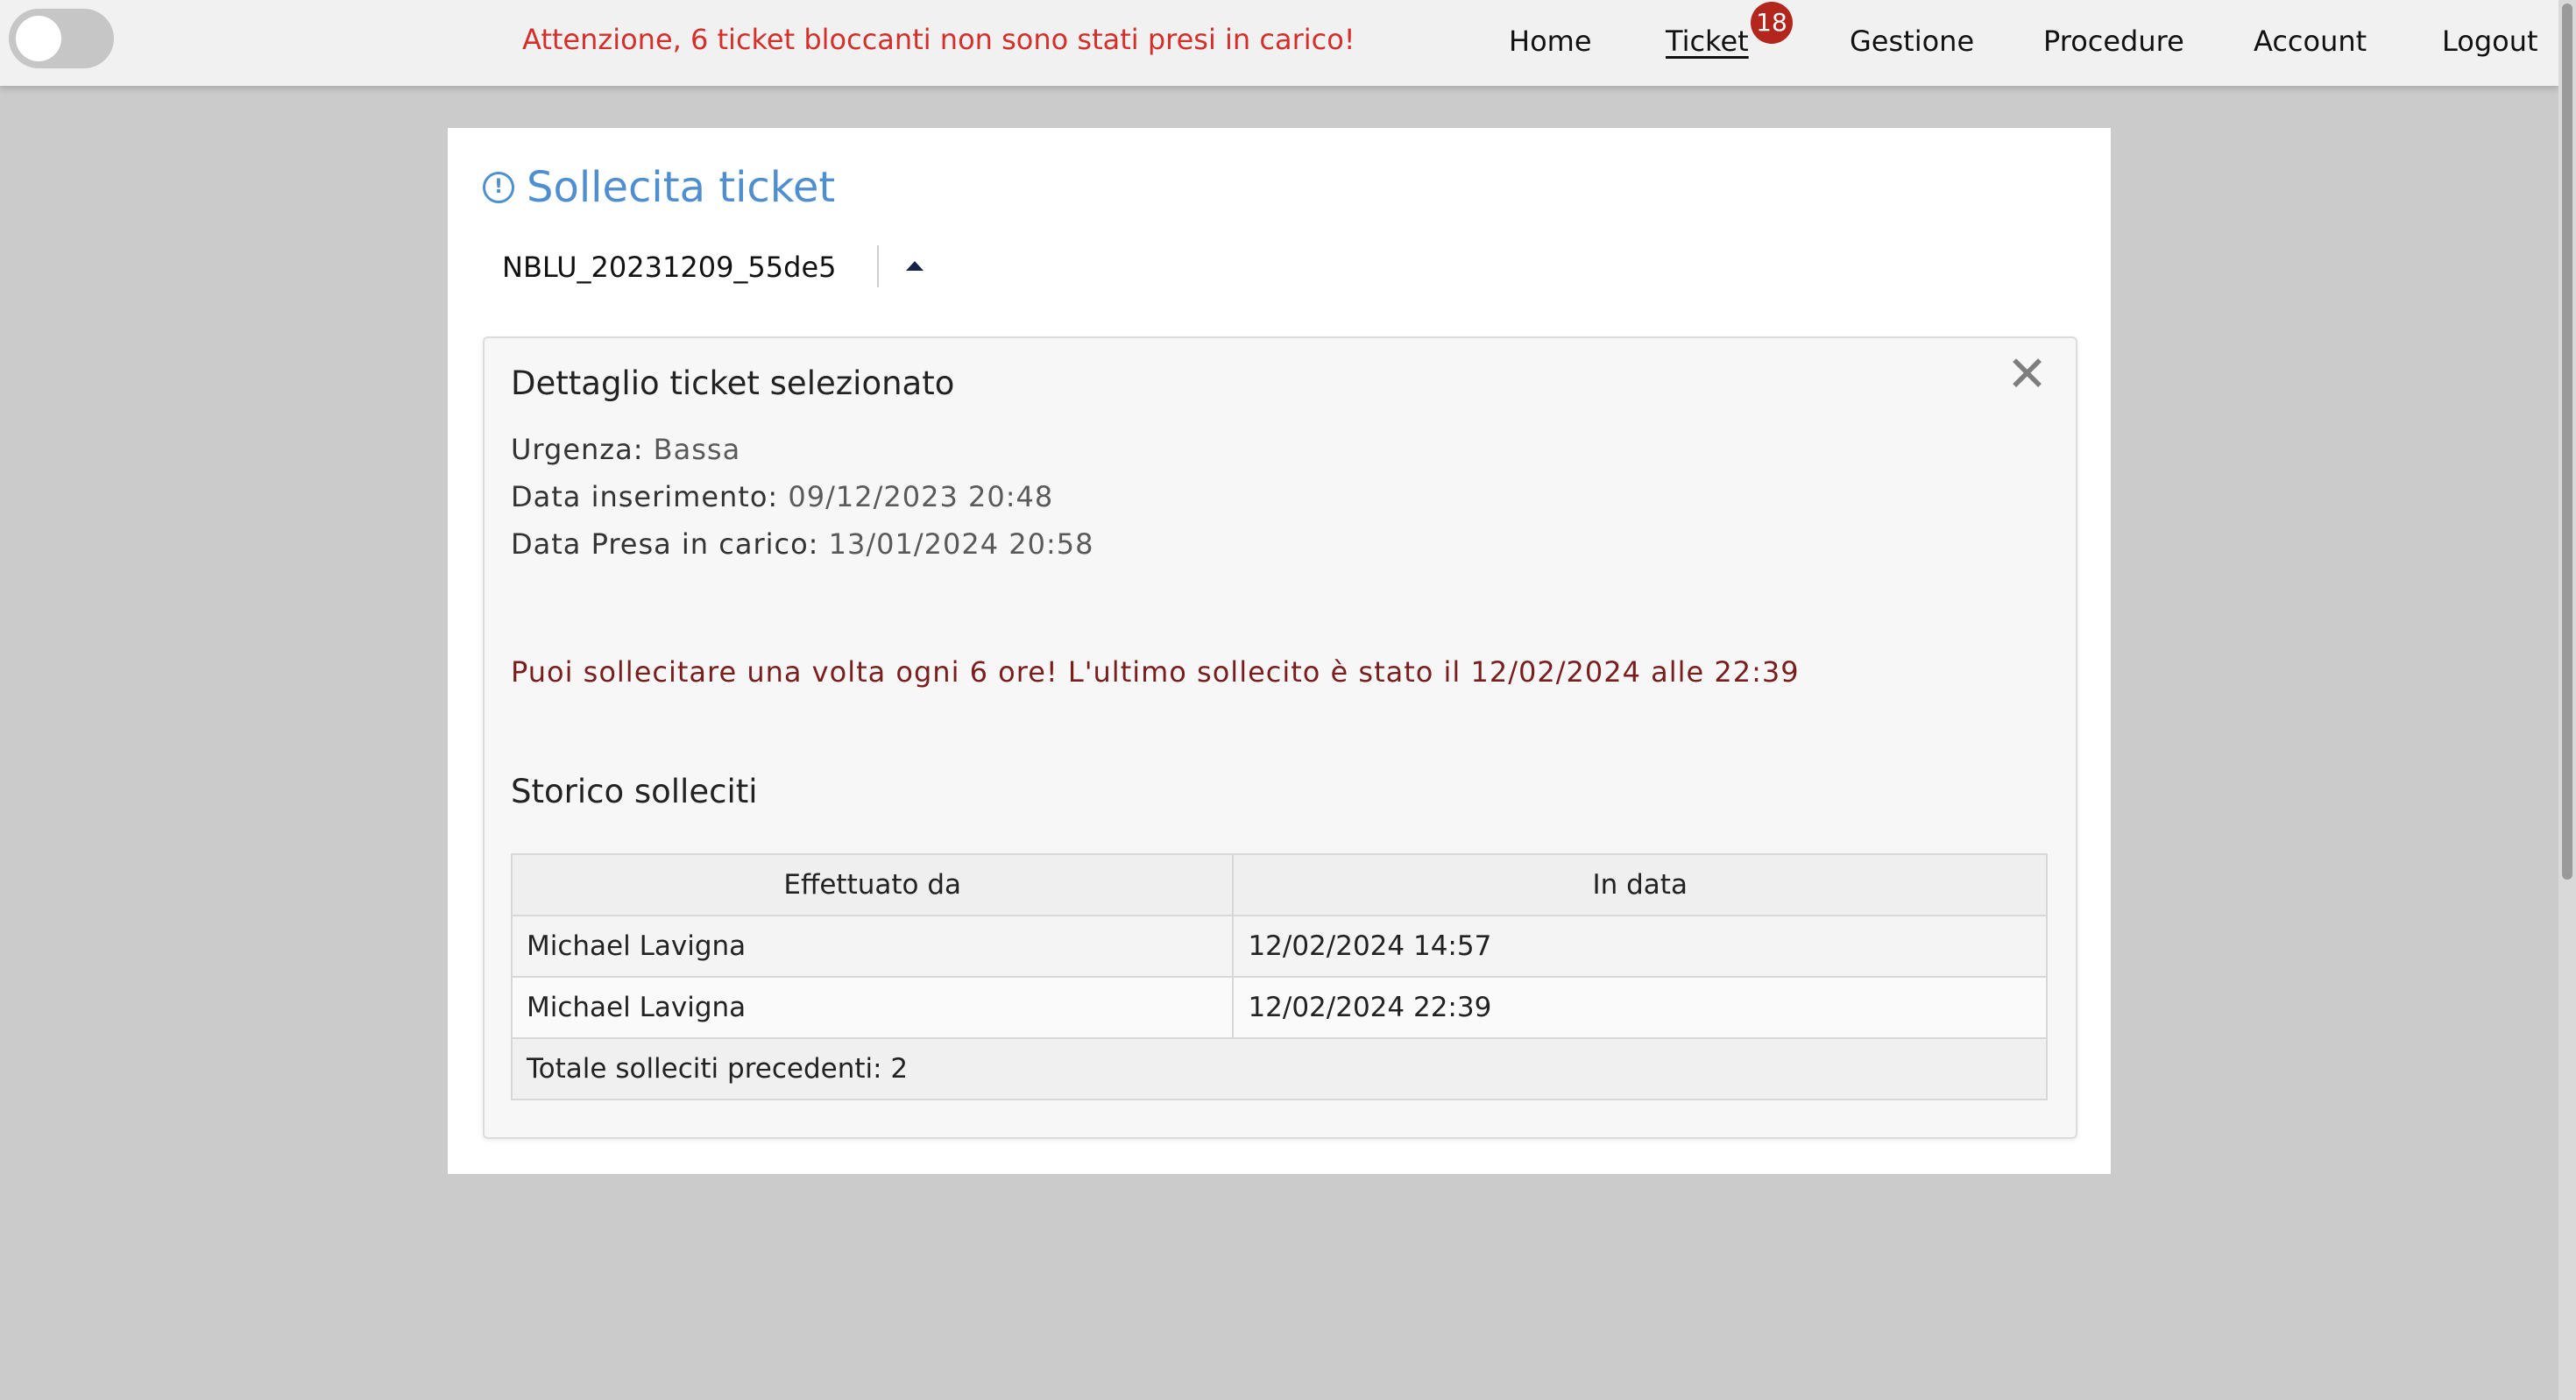  I want to click on table-header-row: Effettuato da In data, so click(1279, 884).